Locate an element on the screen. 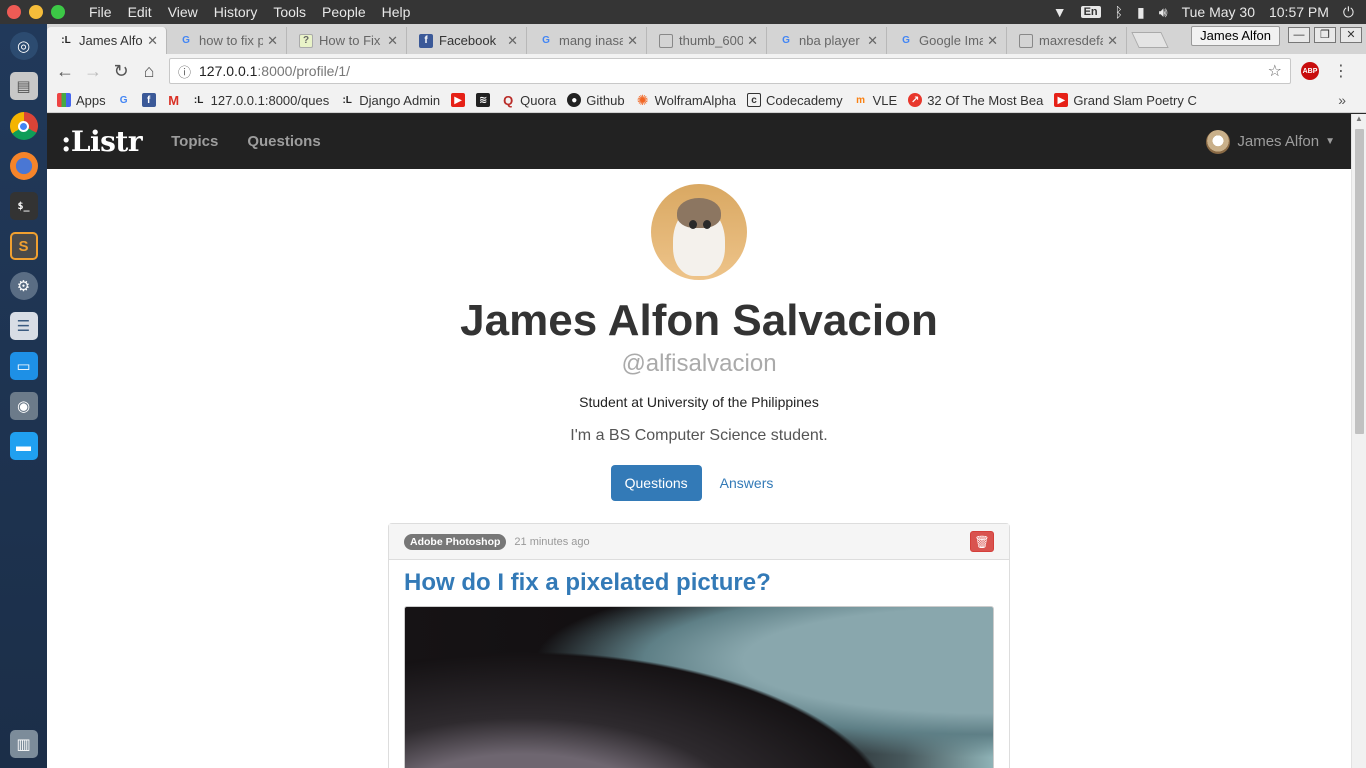 The image size is (1366, 768). menu-tools: Tools is located at coordinates (289, 12).